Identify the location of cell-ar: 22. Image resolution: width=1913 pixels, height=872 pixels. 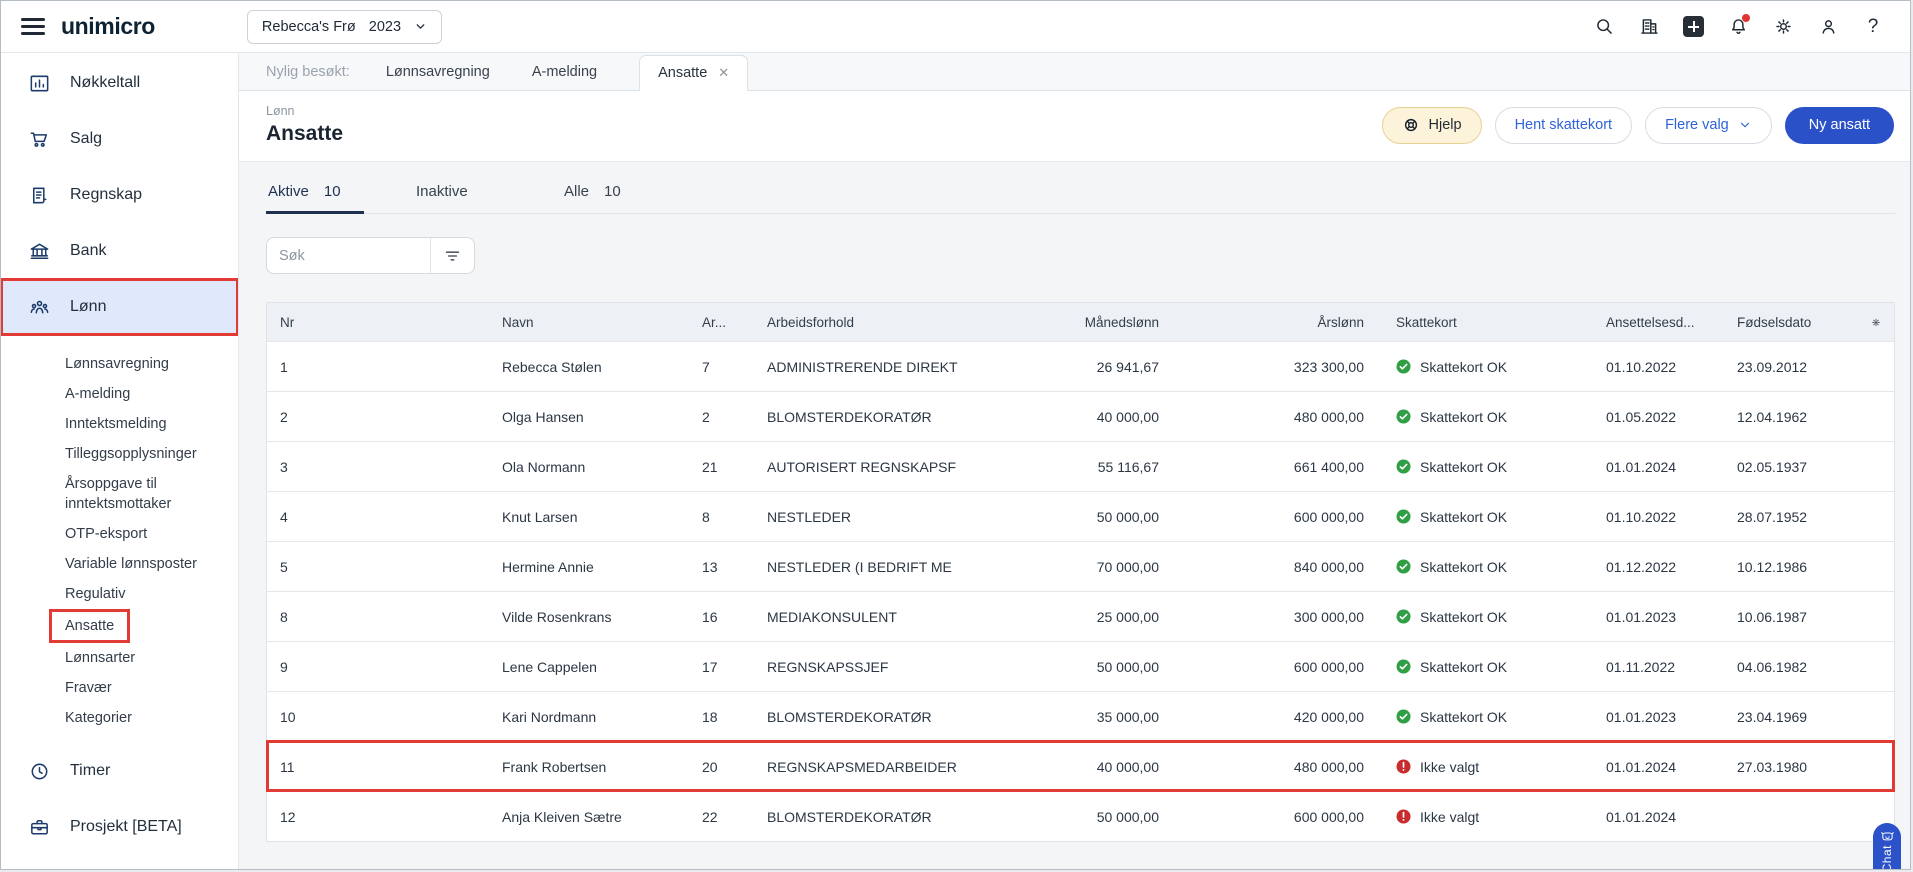
(710, 816).